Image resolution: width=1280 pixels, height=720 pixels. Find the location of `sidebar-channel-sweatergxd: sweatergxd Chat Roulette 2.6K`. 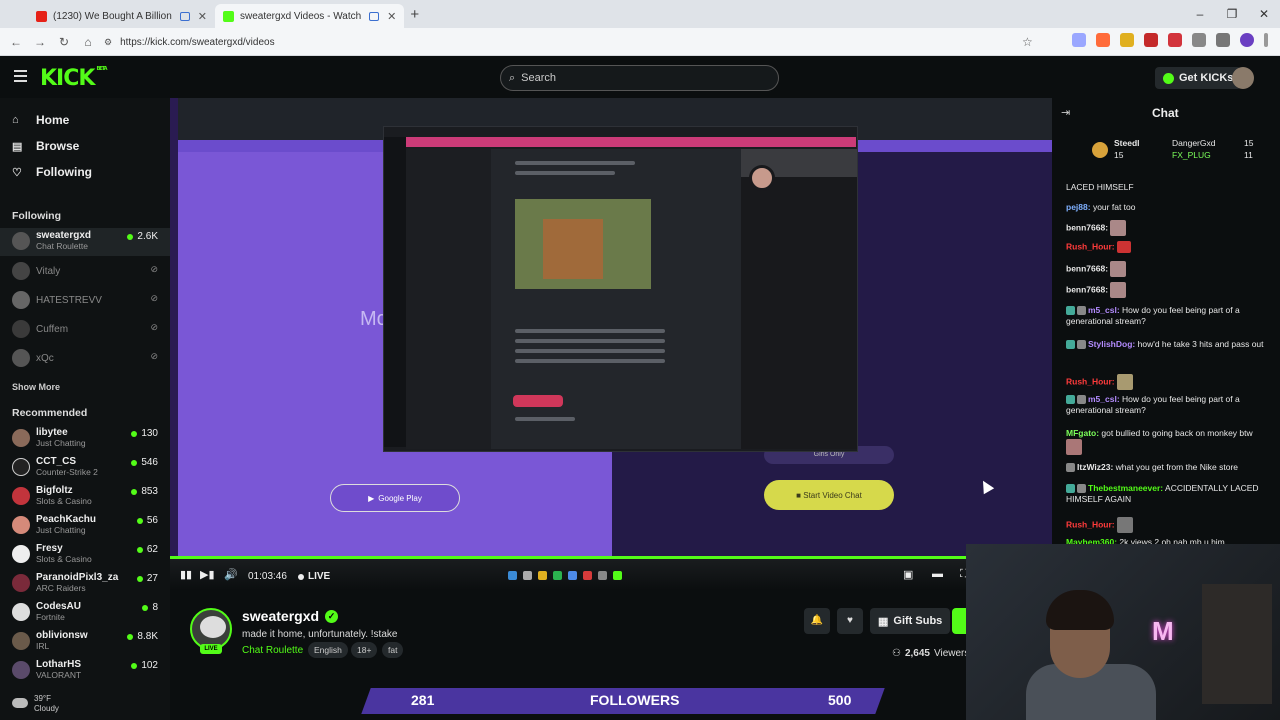

sidebar-channel-sweatergxd: sweatergxd Chat Roulette 2.6K is located at coordinates (85, 242).